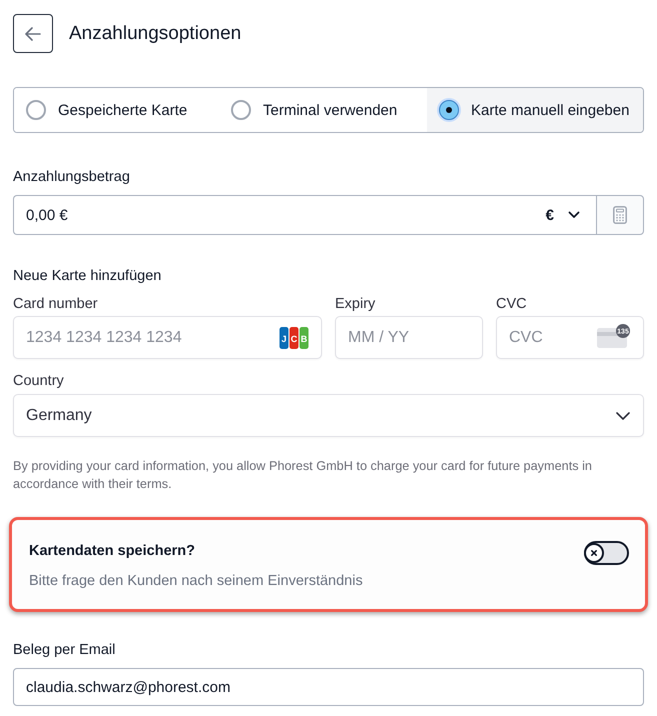  What do you see at coordinates (72, 177) in the screenshot?
I see `field-label: Anzahlungsbetrag` at bounding box center [72, 177].